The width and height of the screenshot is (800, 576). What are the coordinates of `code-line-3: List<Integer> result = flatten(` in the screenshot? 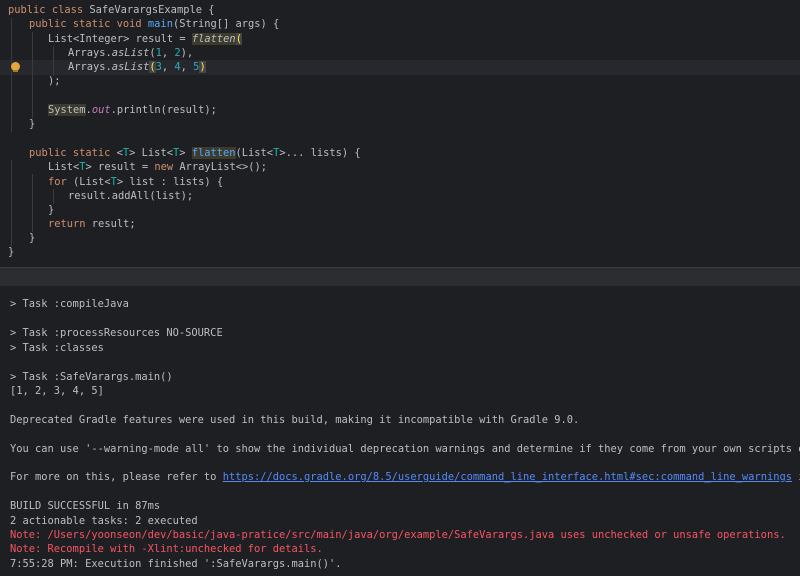 It's located at (125, 39).